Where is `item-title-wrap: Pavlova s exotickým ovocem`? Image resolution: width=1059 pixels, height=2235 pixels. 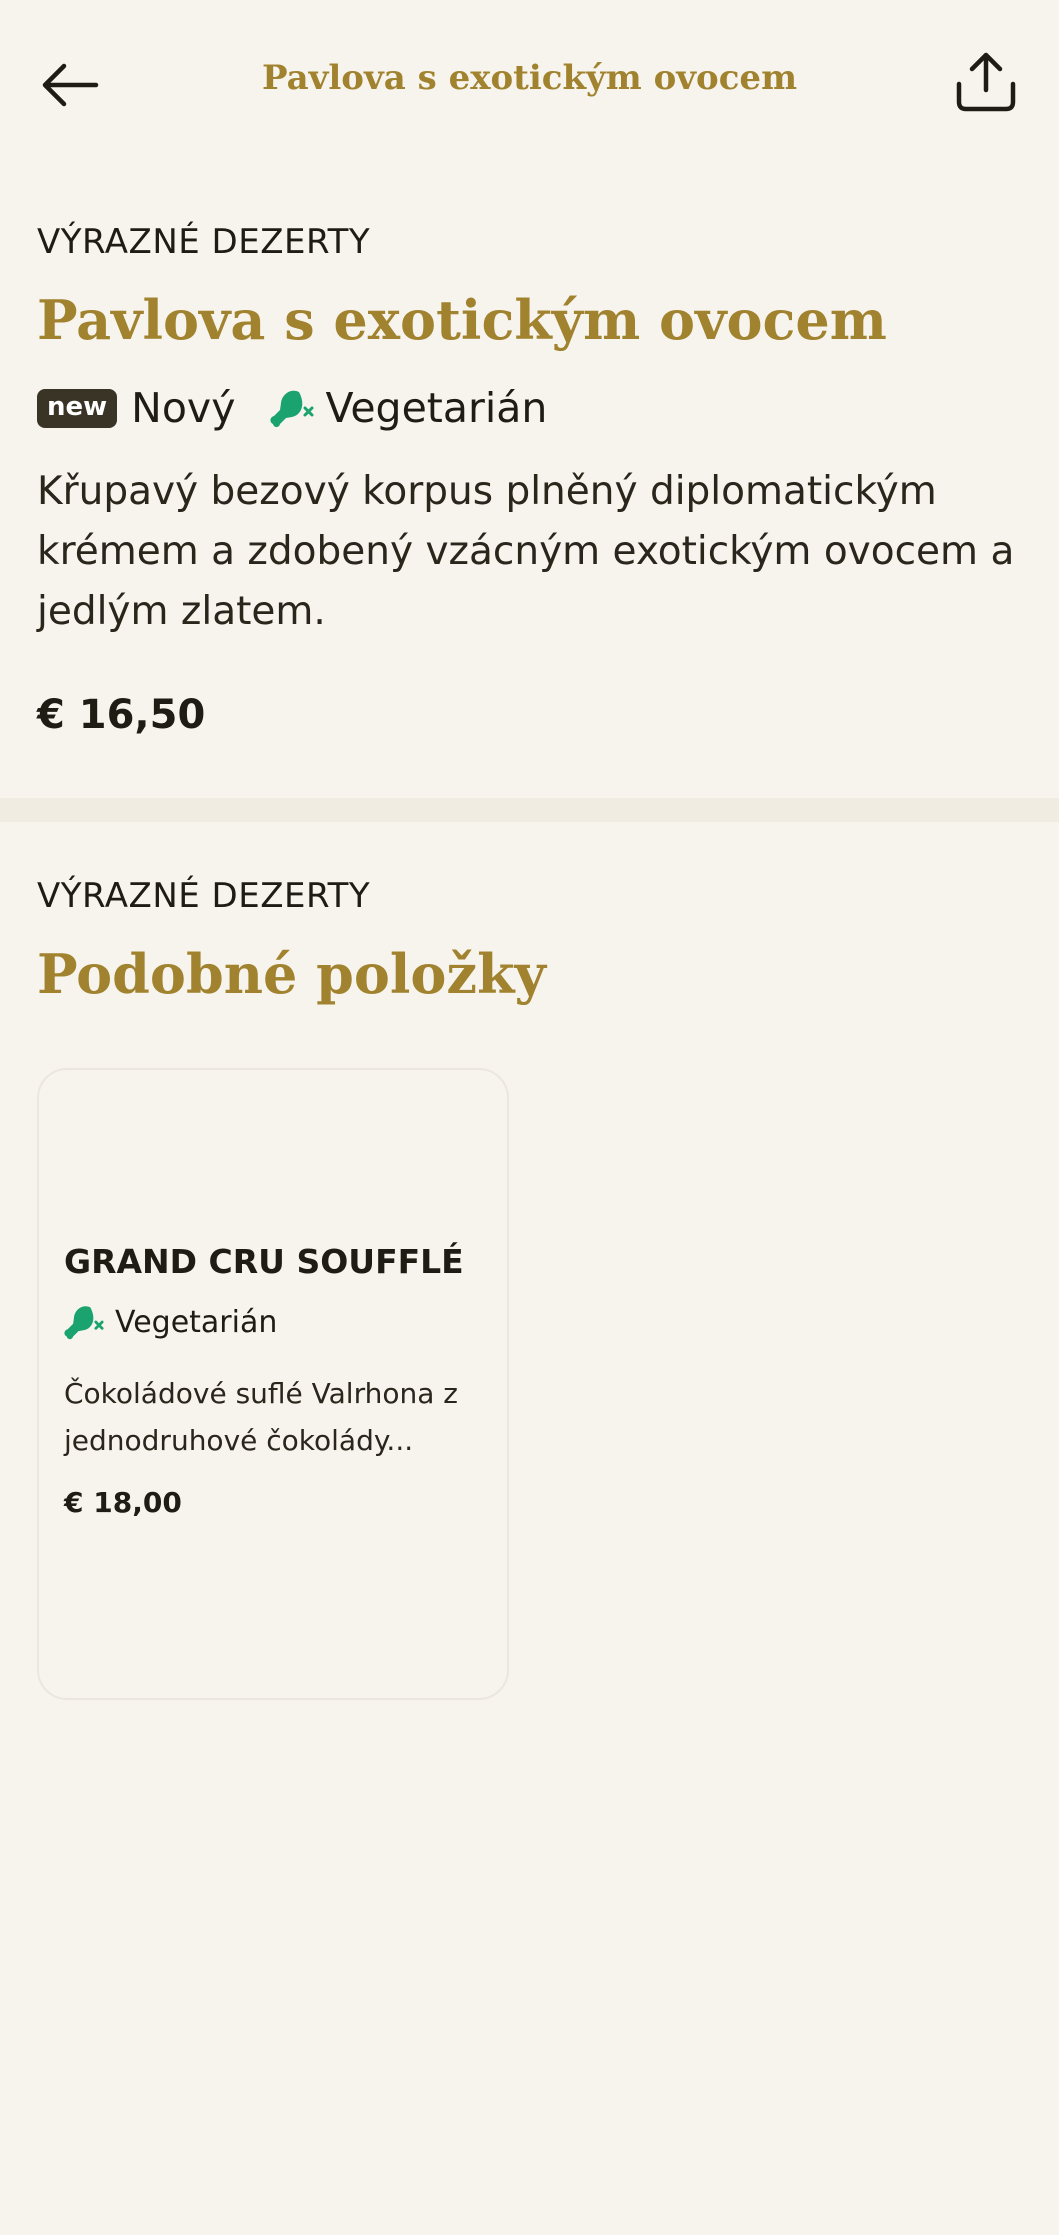 item-title-wrap: Pavlova s exotickým ovocem is located at coordinates (529, 320).